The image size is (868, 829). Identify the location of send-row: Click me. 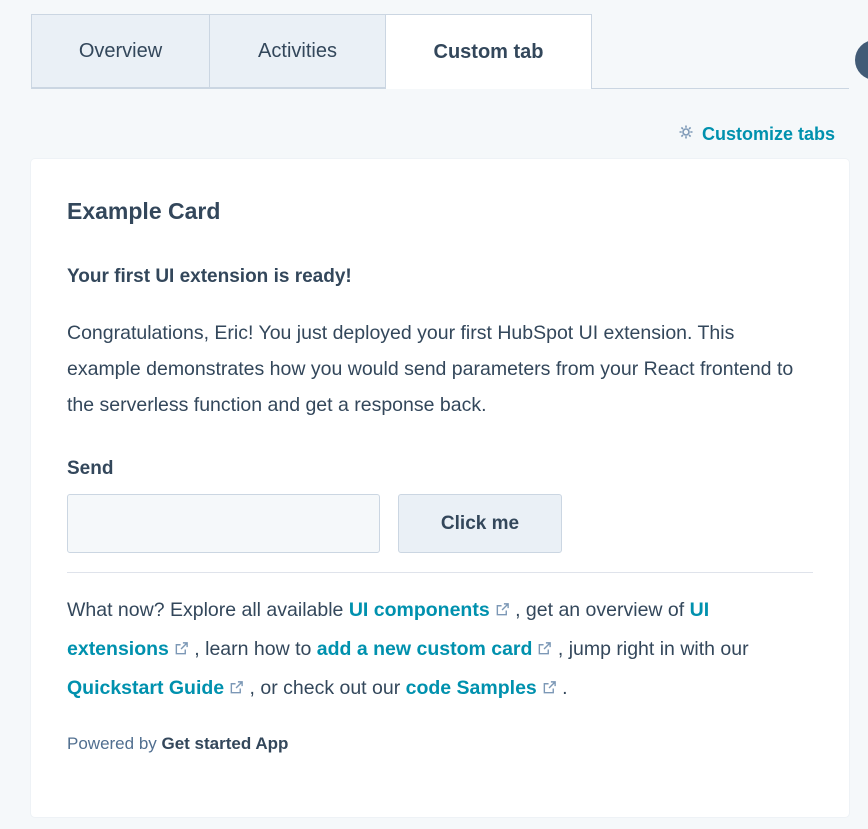
(440, 523).